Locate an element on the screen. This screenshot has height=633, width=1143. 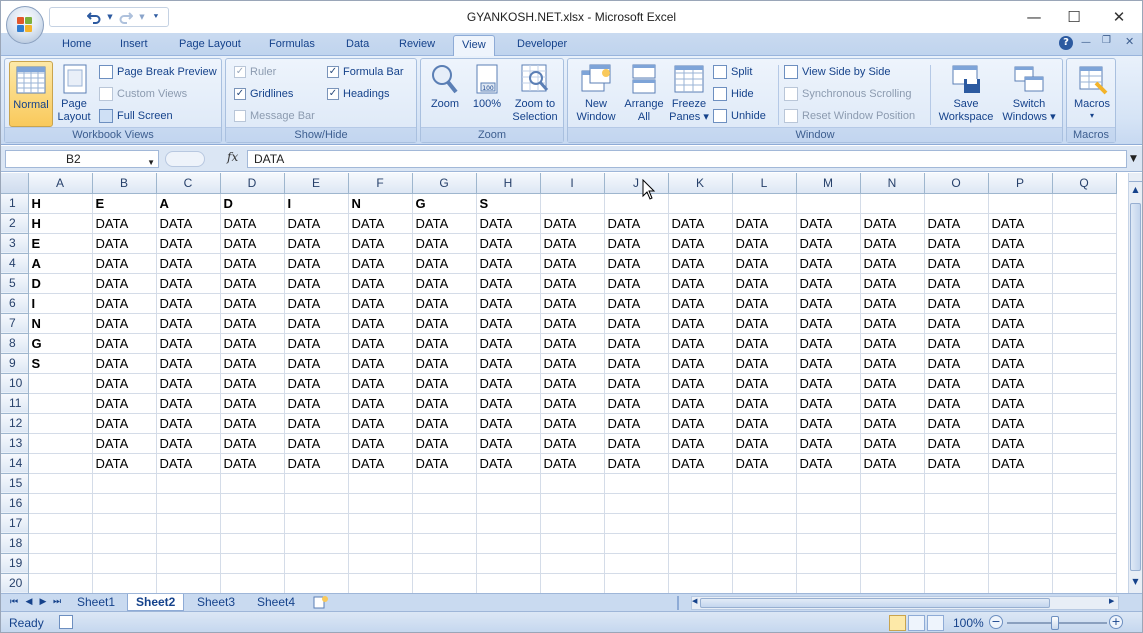
cell-p7: DATA is located at coordinates (1020, 323).